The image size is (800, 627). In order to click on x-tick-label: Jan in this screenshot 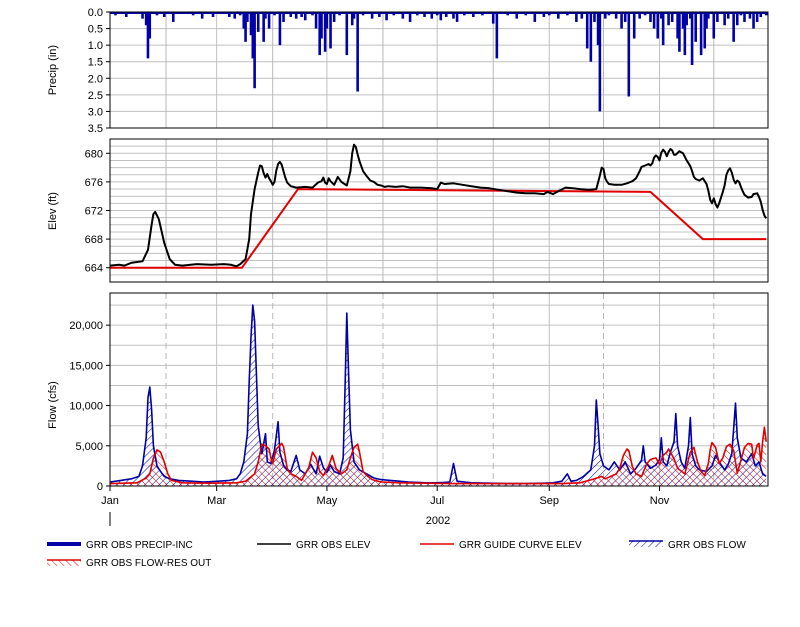, I will do `click(110, 501)`.